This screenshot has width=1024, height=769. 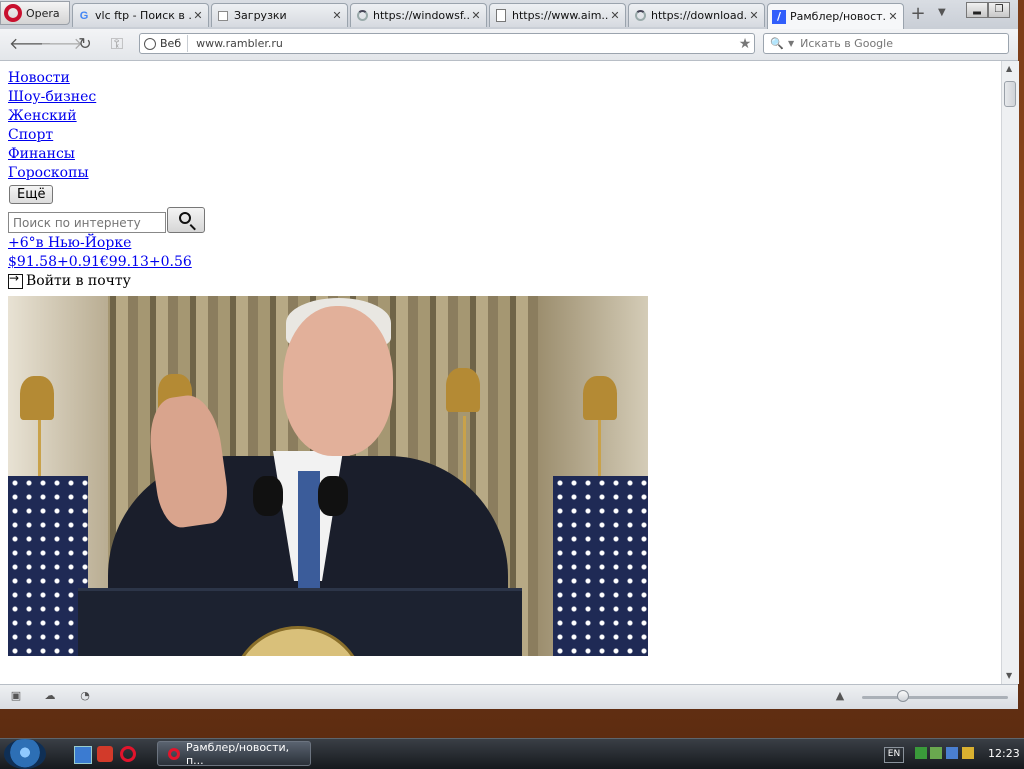 What do you see at coordinates (223, 16) in the screenshot?
I see `downloads-icon` at bounding box center [223, 16].